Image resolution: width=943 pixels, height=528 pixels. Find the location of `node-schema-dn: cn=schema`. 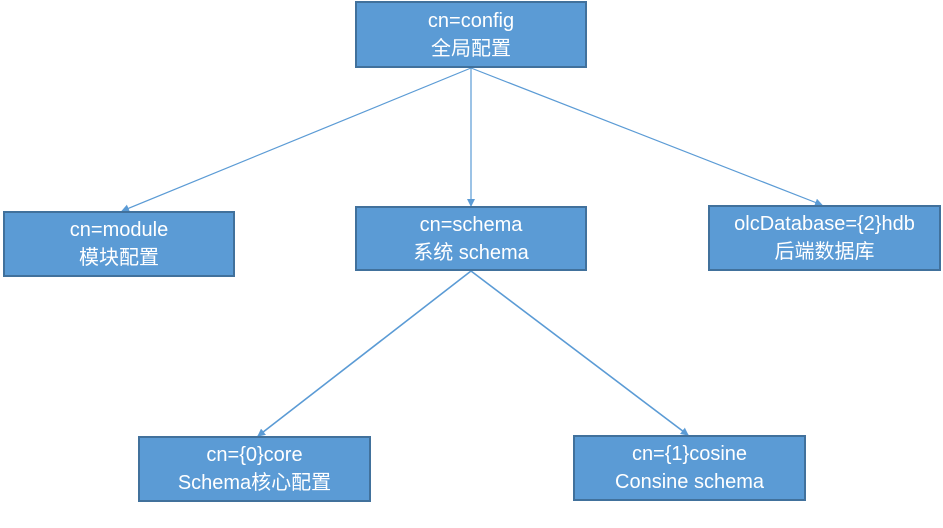

node-schema-dn: cn=schema is located at coordinates (471, 224).